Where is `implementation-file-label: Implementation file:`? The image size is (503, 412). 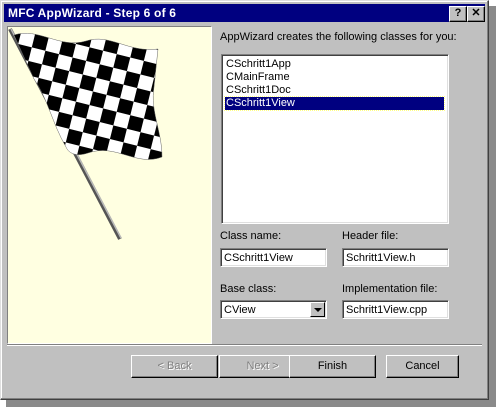 implementation-file-label: Implementation file: is located at coordinates (390, 289).